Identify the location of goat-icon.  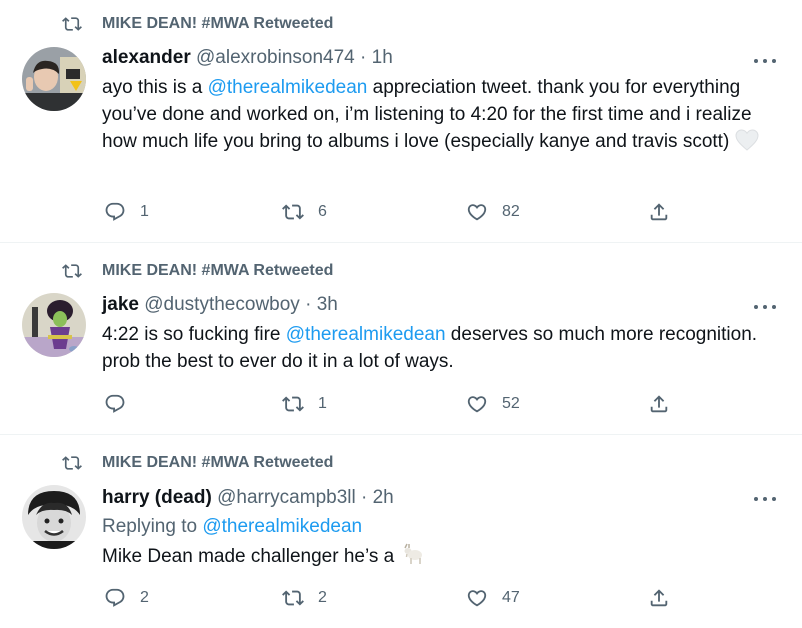
(412, 558).